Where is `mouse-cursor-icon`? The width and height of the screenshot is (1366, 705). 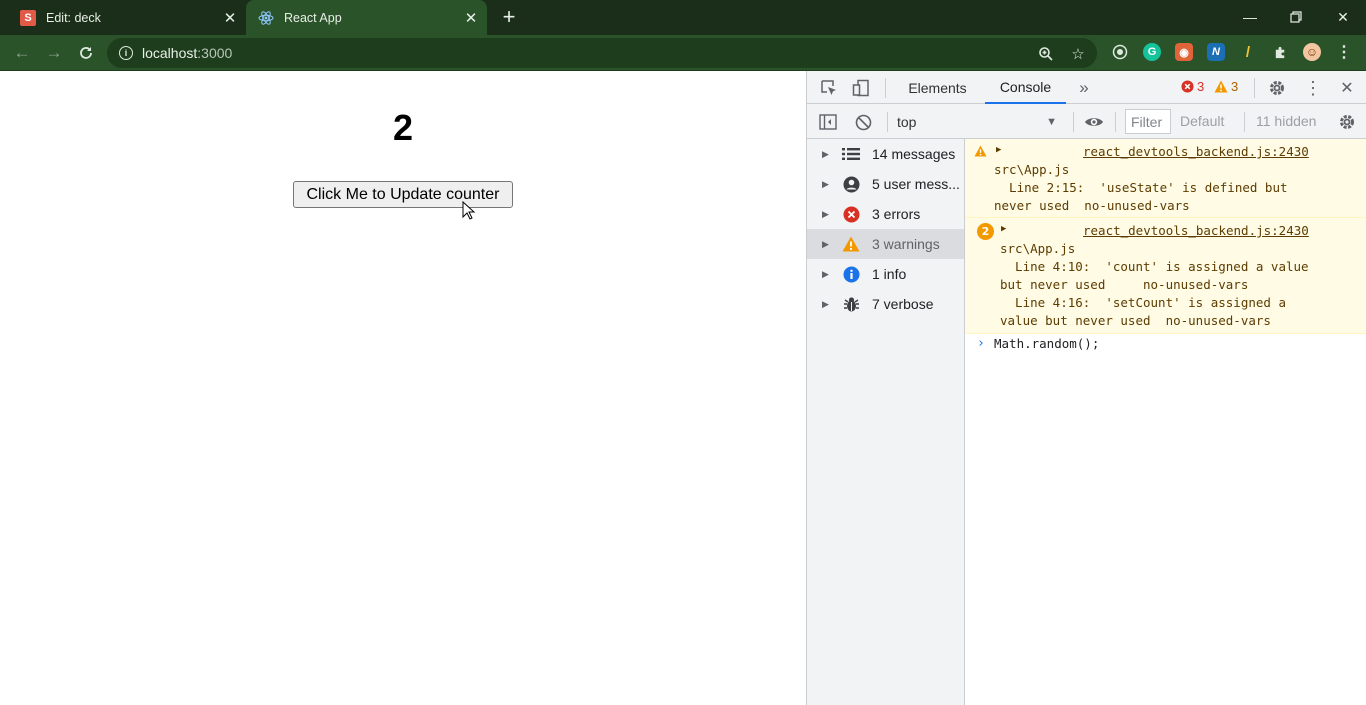 mouse-cursor-icon is located at coordinates (469, 210).